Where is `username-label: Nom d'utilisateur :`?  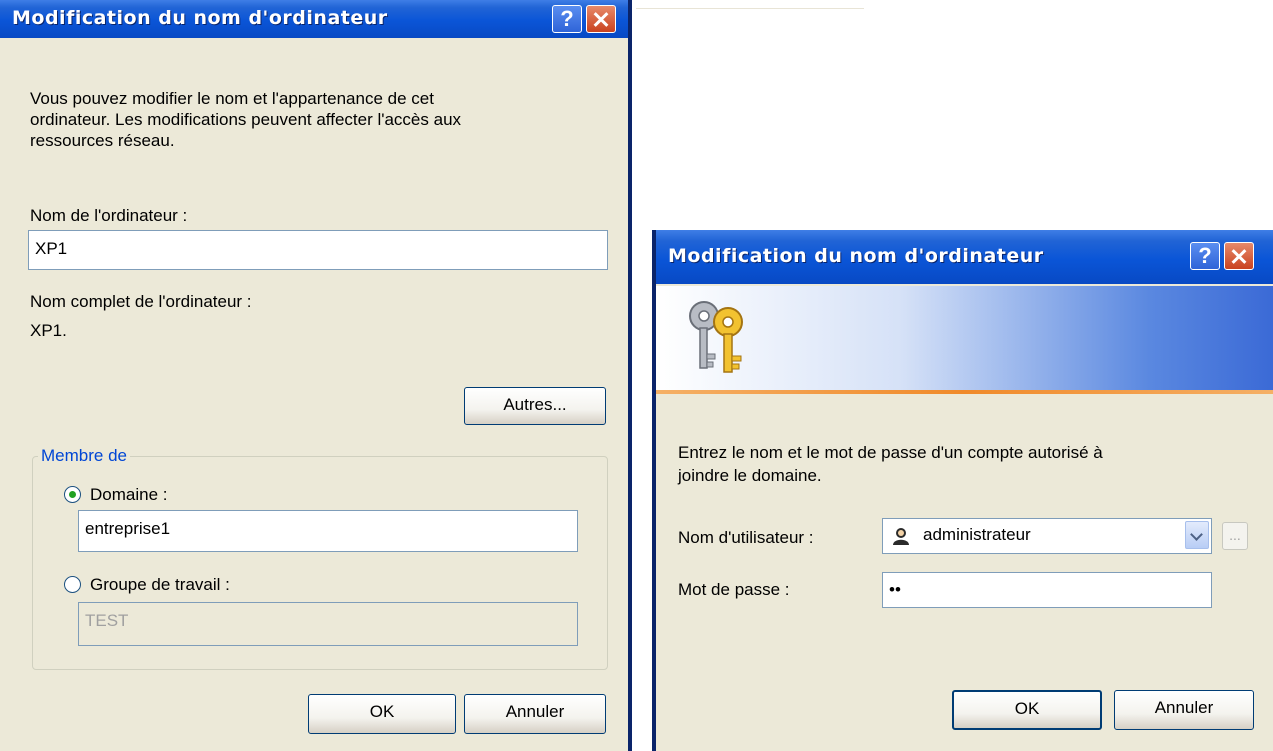 username-label: Nom d'utilisateur : is located at coordinates (746, 537).